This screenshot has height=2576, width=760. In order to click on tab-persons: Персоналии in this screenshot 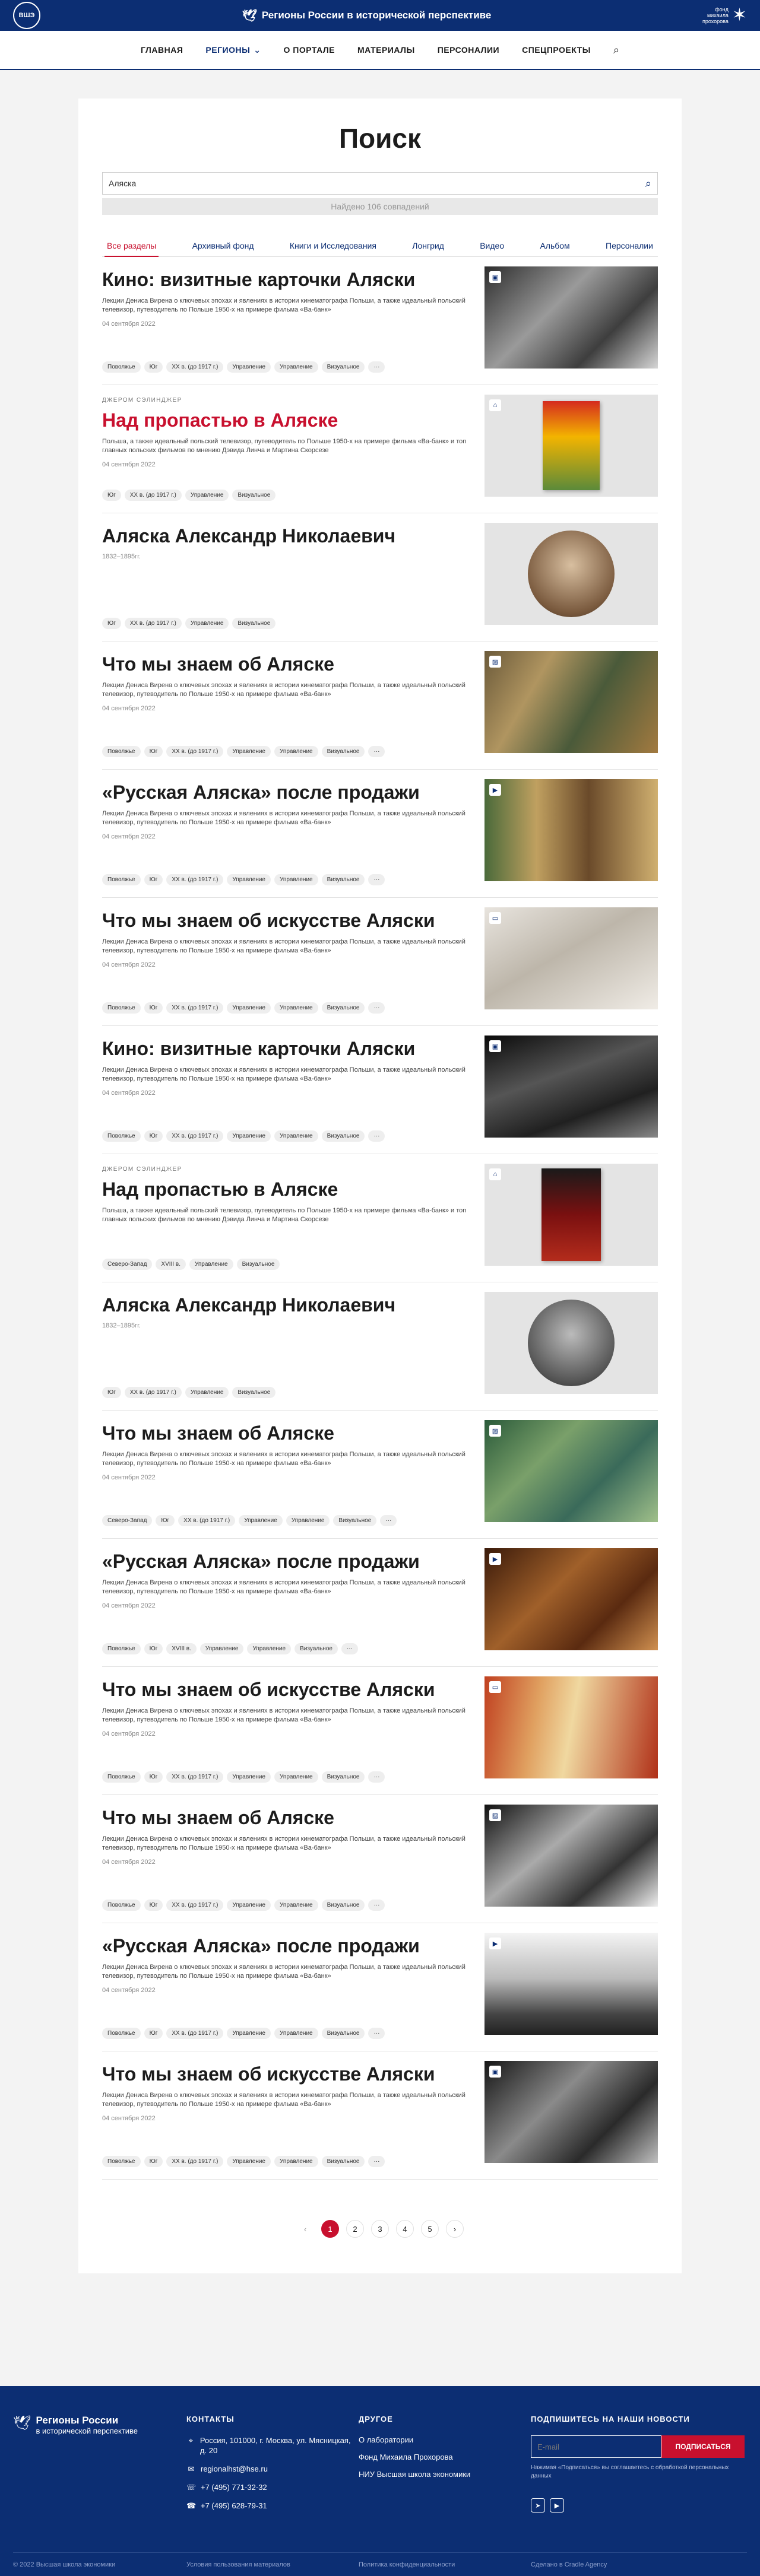, I will do `click(629, 245)`.